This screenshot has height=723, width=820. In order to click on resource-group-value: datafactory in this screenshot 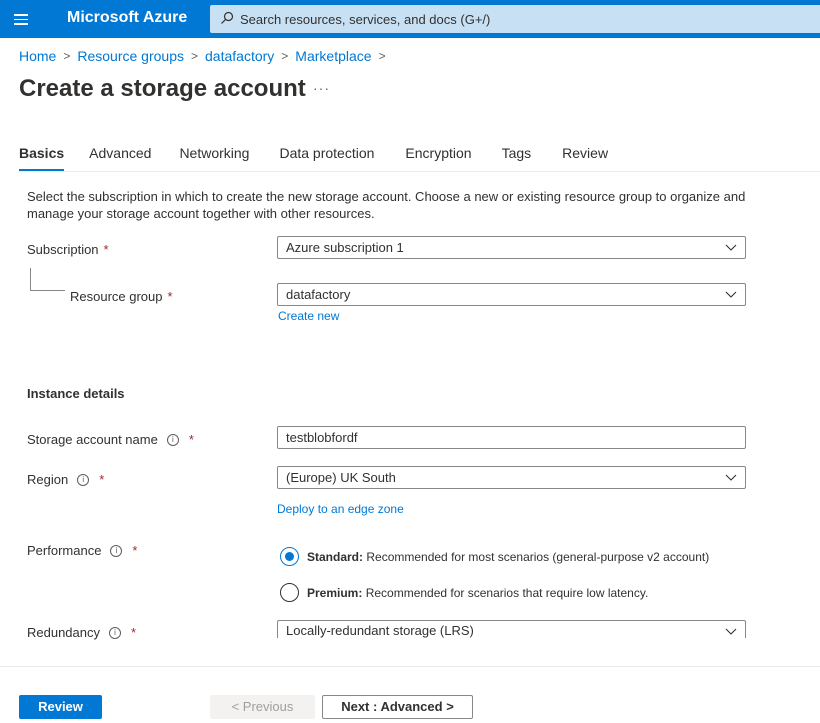, I will do `click(318, 294)`.